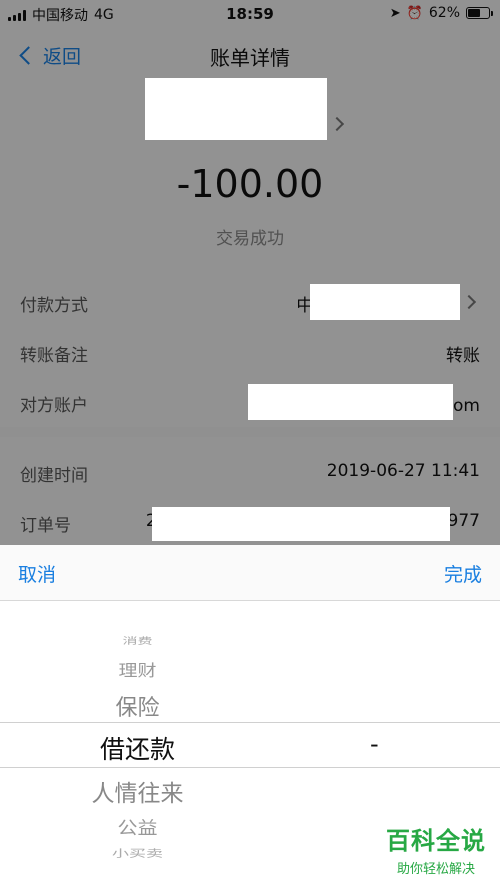 The width and height of the screenshot is (500, 889). I want to click on watermark: 百科全说 助你轻松解决, so click(436, 849).